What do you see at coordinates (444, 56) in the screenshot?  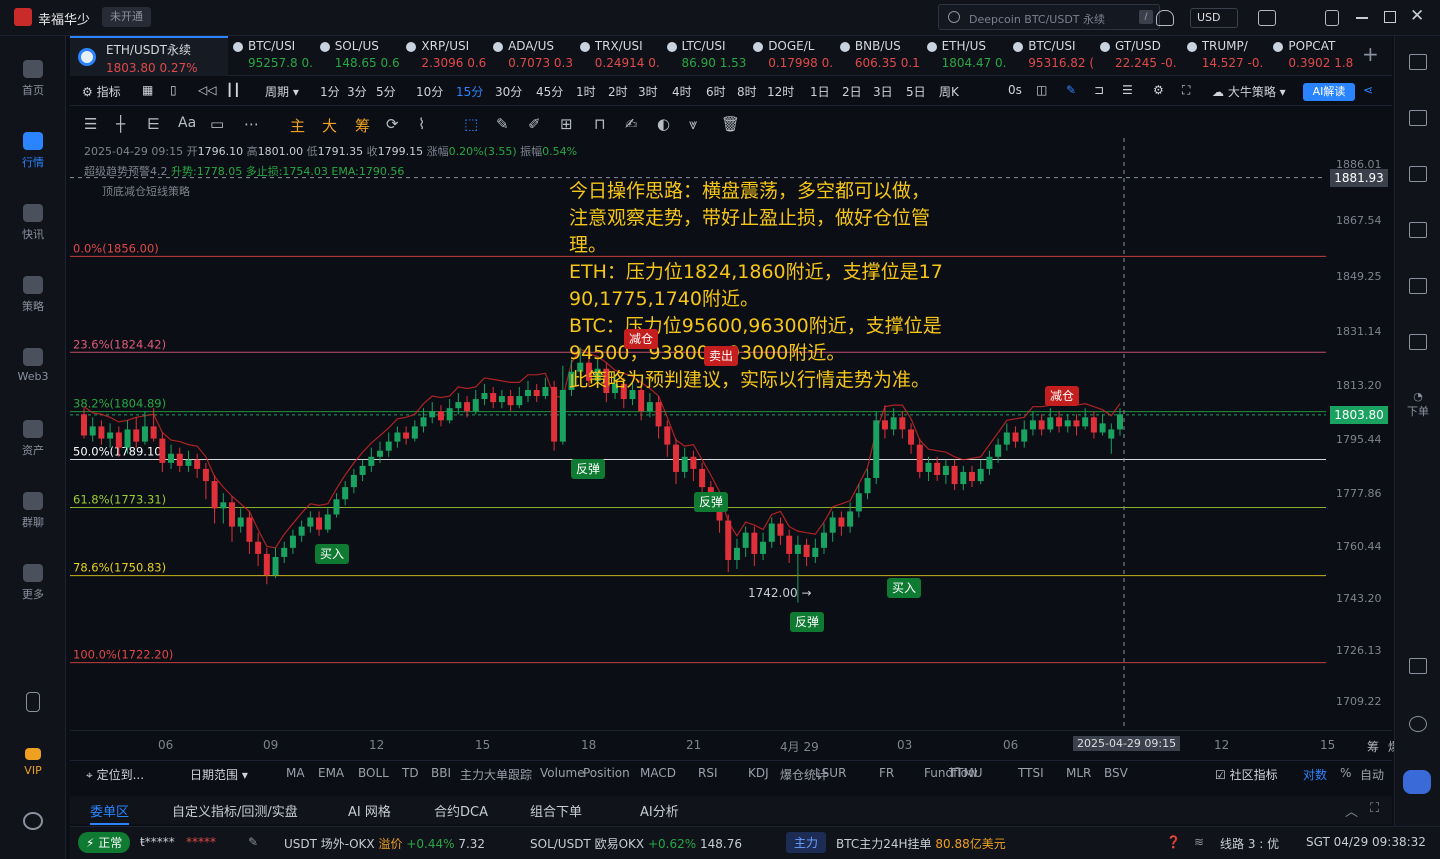 I see `tab-3: XRP/USI 2.3096 0.6` at bounding box center [444, 56].